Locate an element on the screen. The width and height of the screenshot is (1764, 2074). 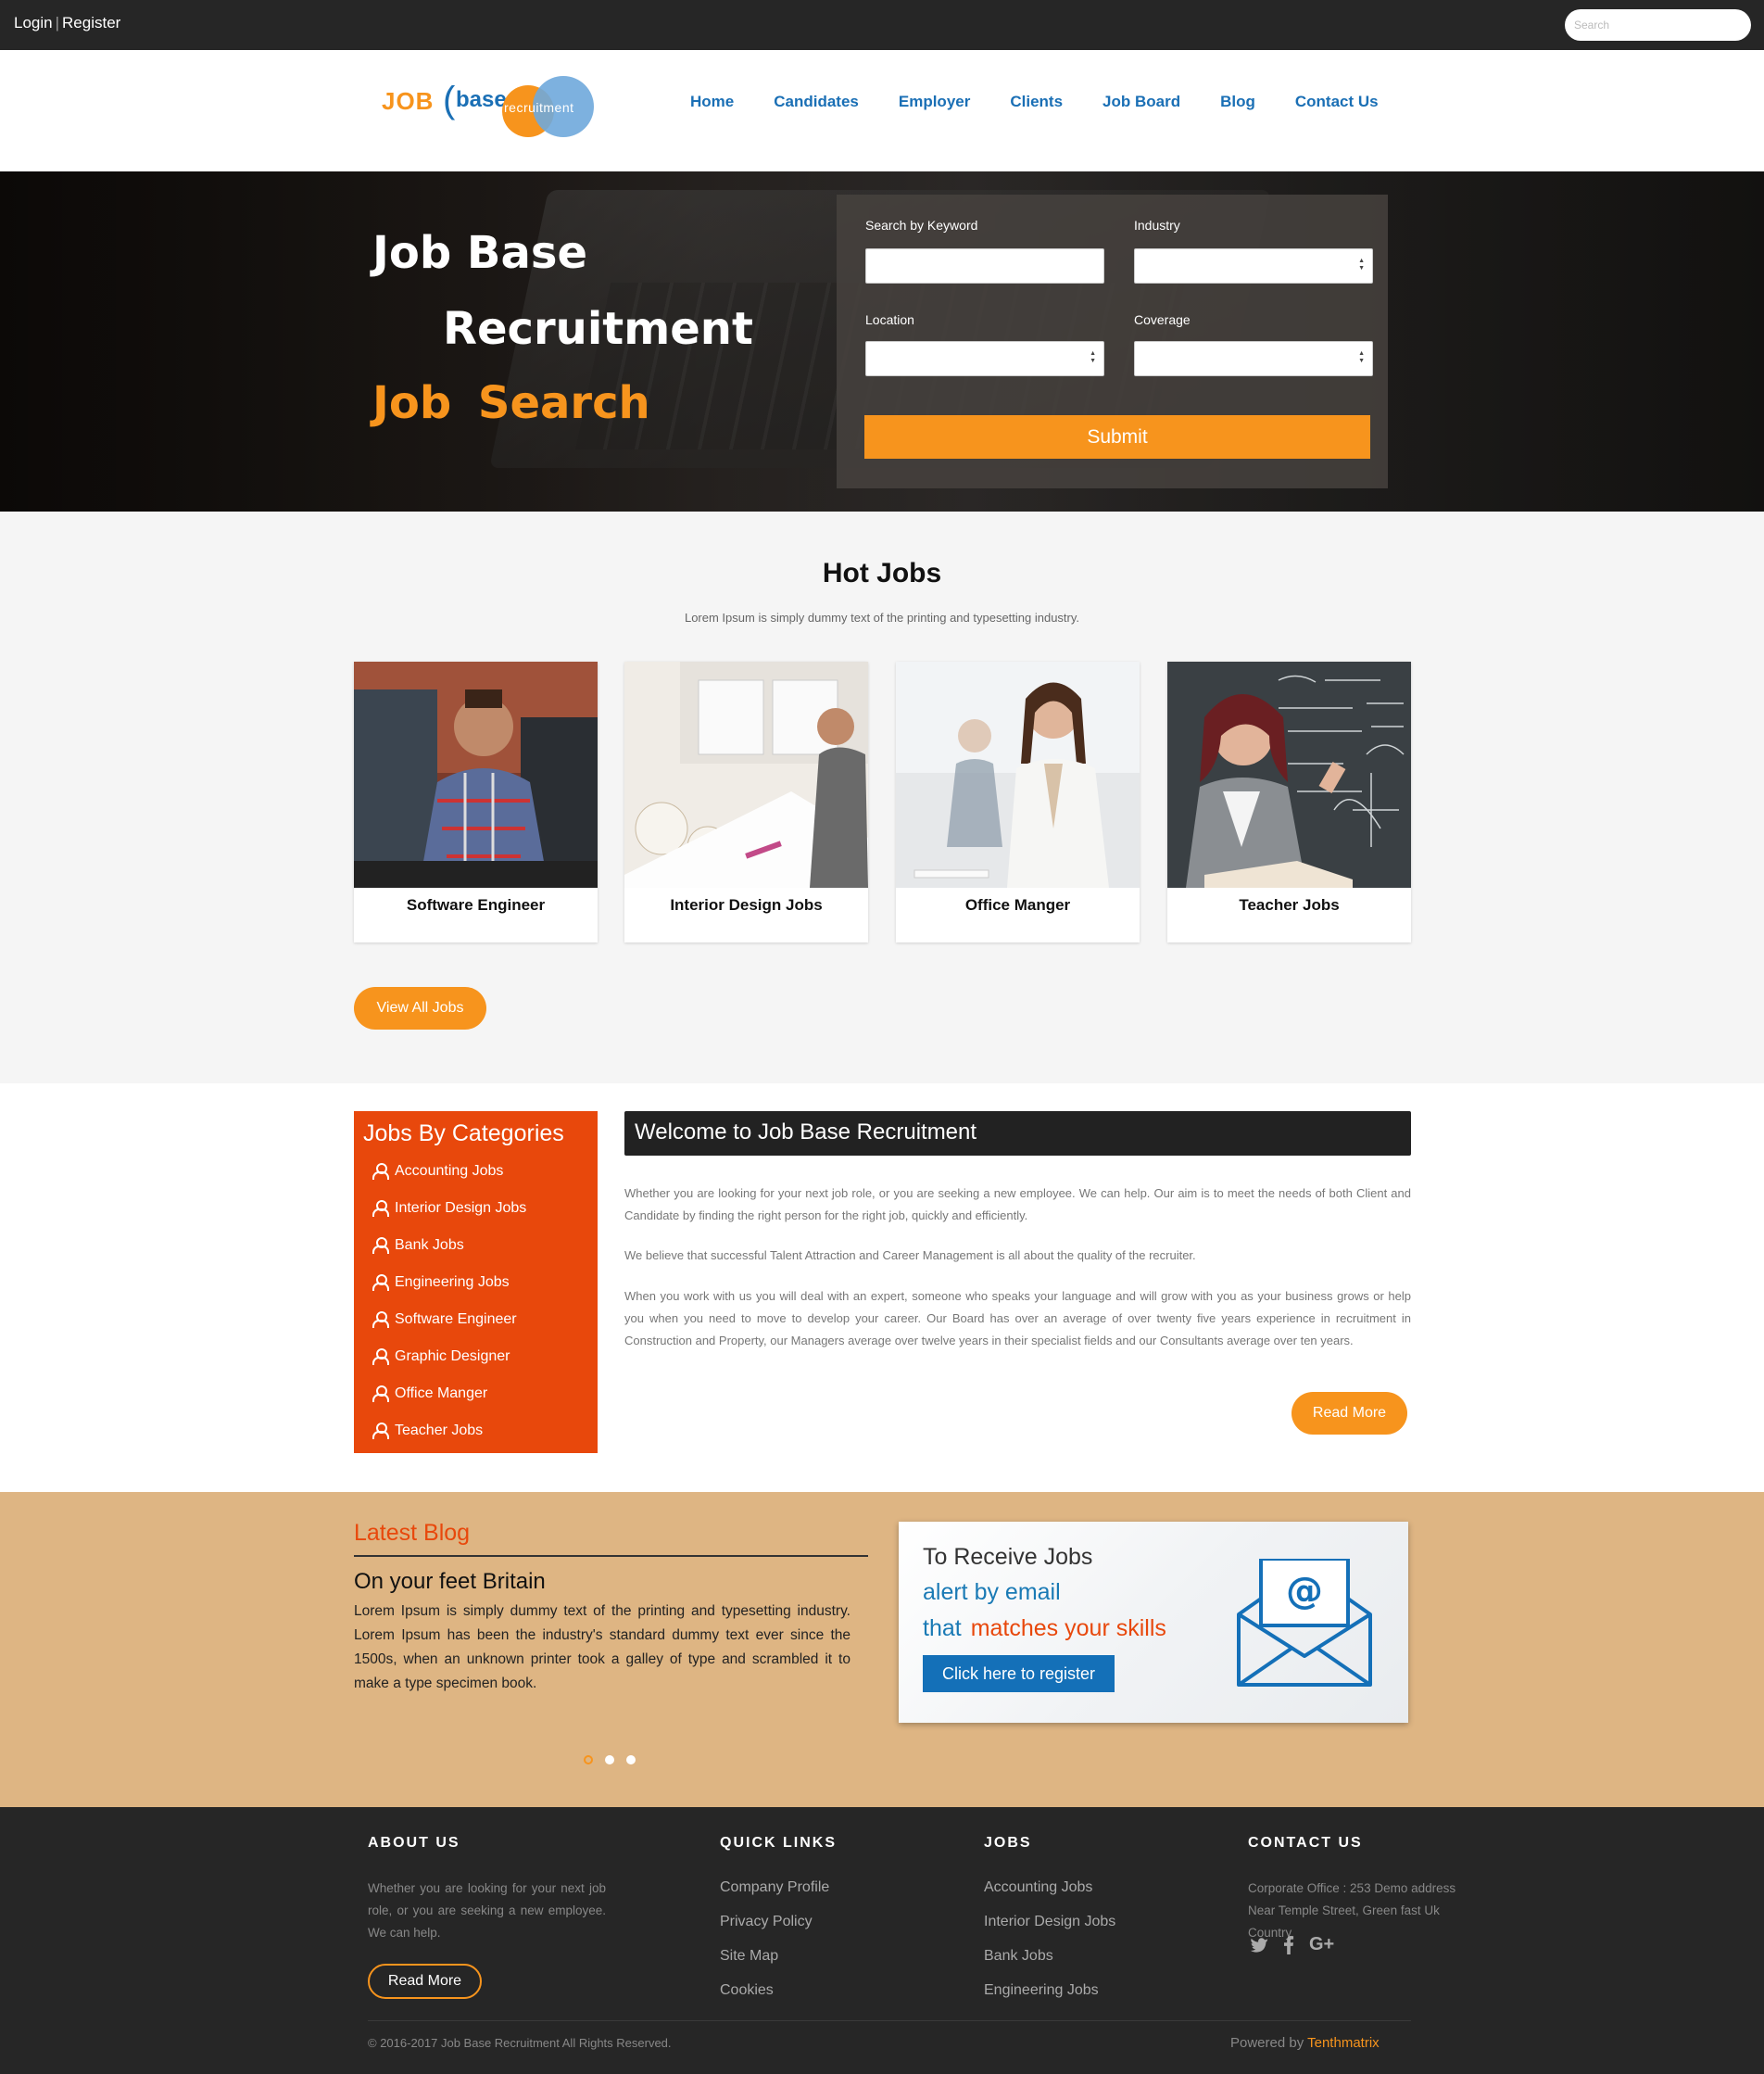
job-card-office-manager: Office Manger is located at coordinates (1018, 802).